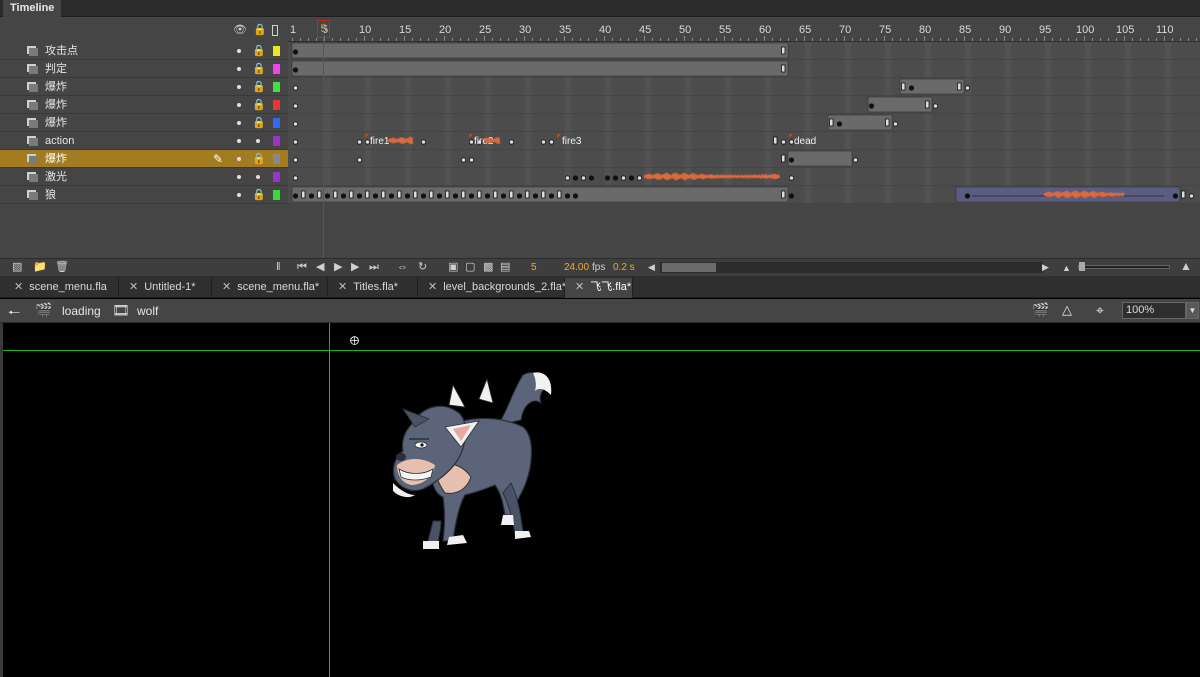 This screenshot has width=1200, height=677. Describe the element at coordinates (1154, 310) in the screenshot. I see `zoom-field: 100%` at that location.